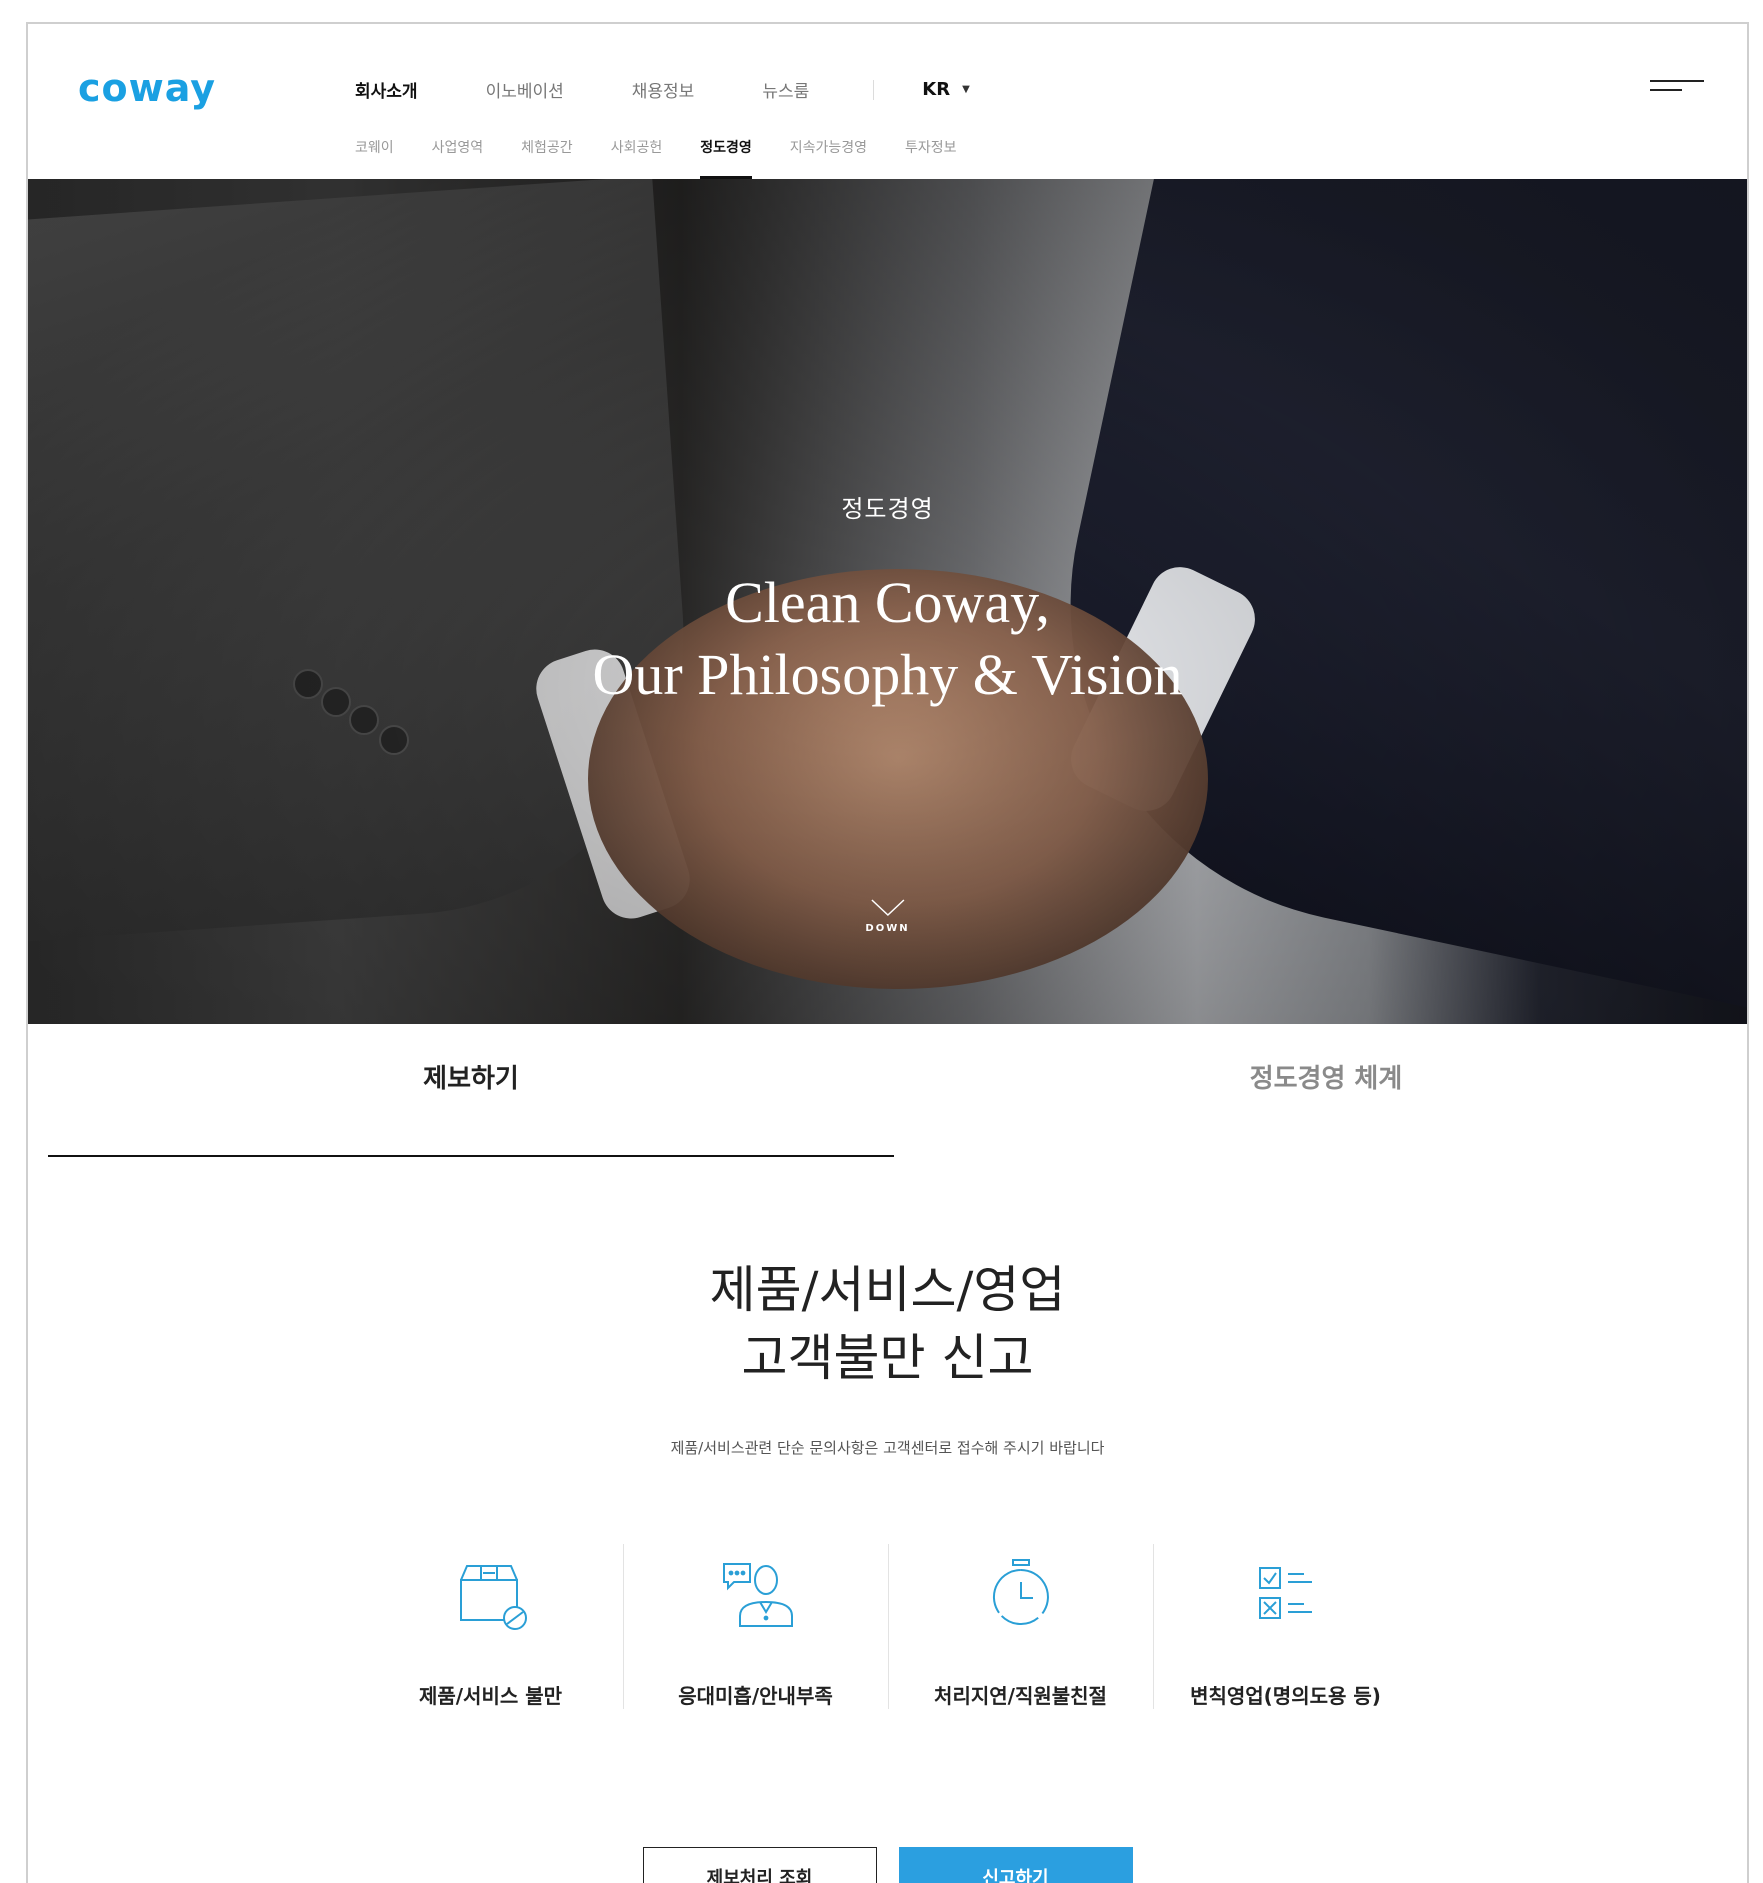  Describe the element at coordinates (458, 158) in the screenshot. I see `snb-item-business: 사업영역` at that location.